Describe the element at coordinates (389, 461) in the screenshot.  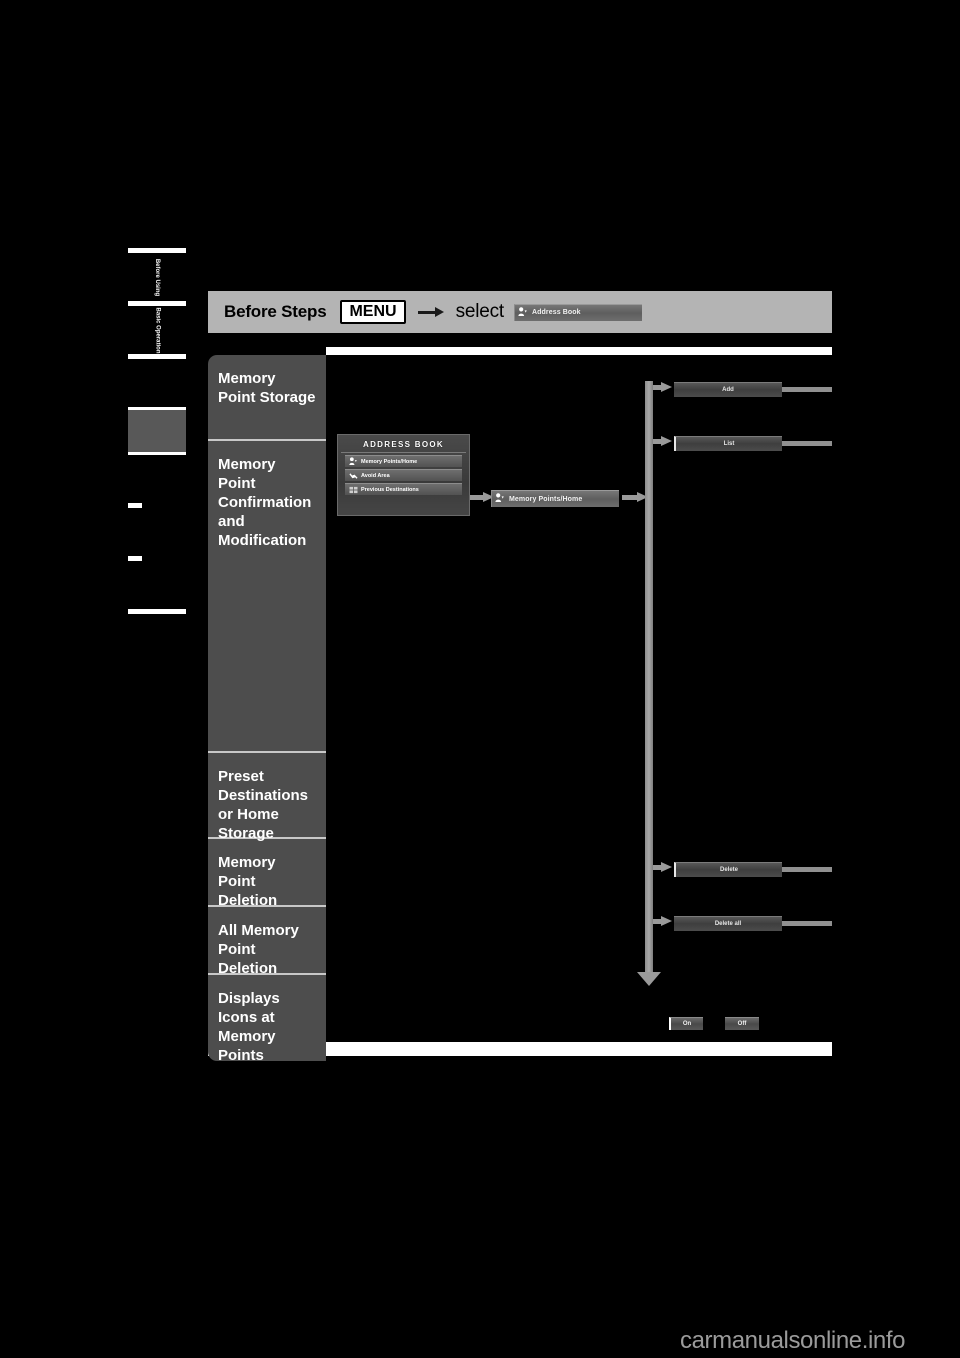
I see `address-book-item-label: Memory Points/Home` at that location.